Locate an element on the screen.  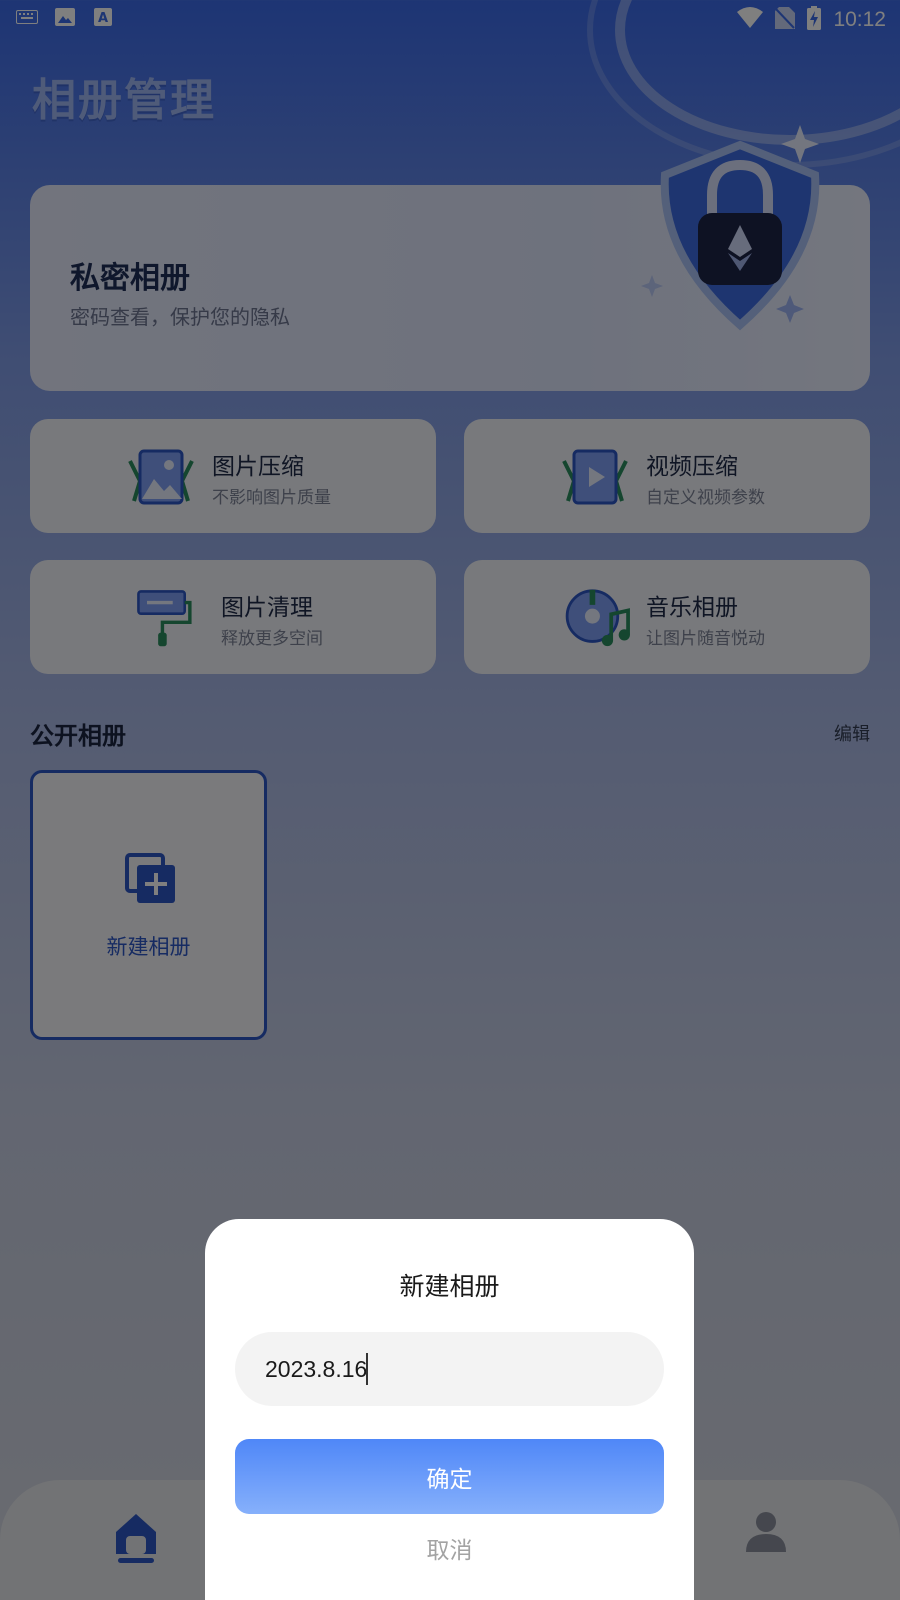
confirm-button: 确定 is located at coordinates (449, 1476).